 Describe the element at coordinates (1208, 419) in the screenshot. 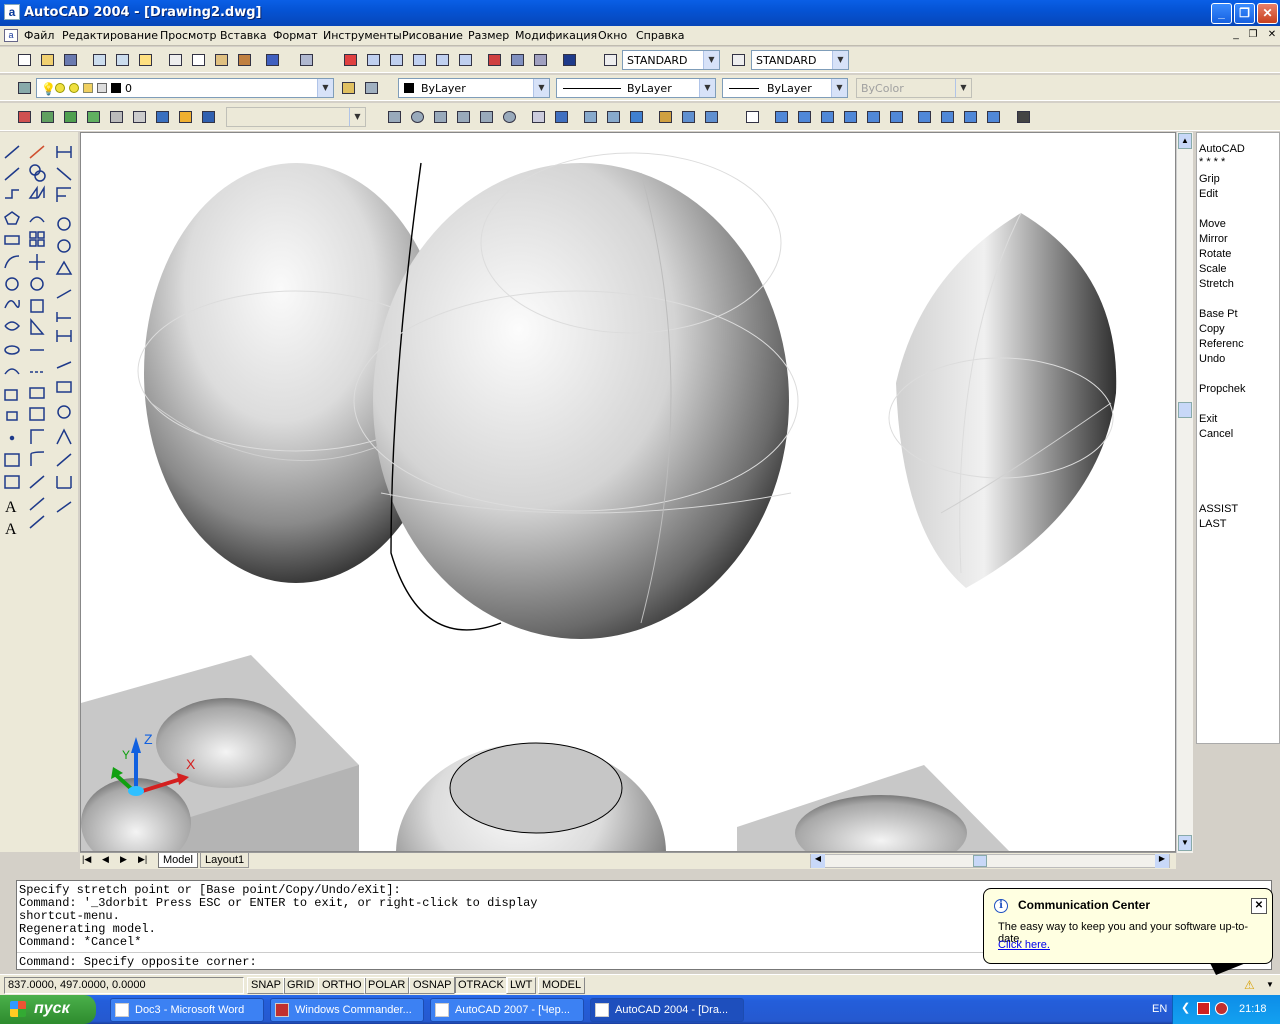

I see `screen-menu-item: Exit` at that location.